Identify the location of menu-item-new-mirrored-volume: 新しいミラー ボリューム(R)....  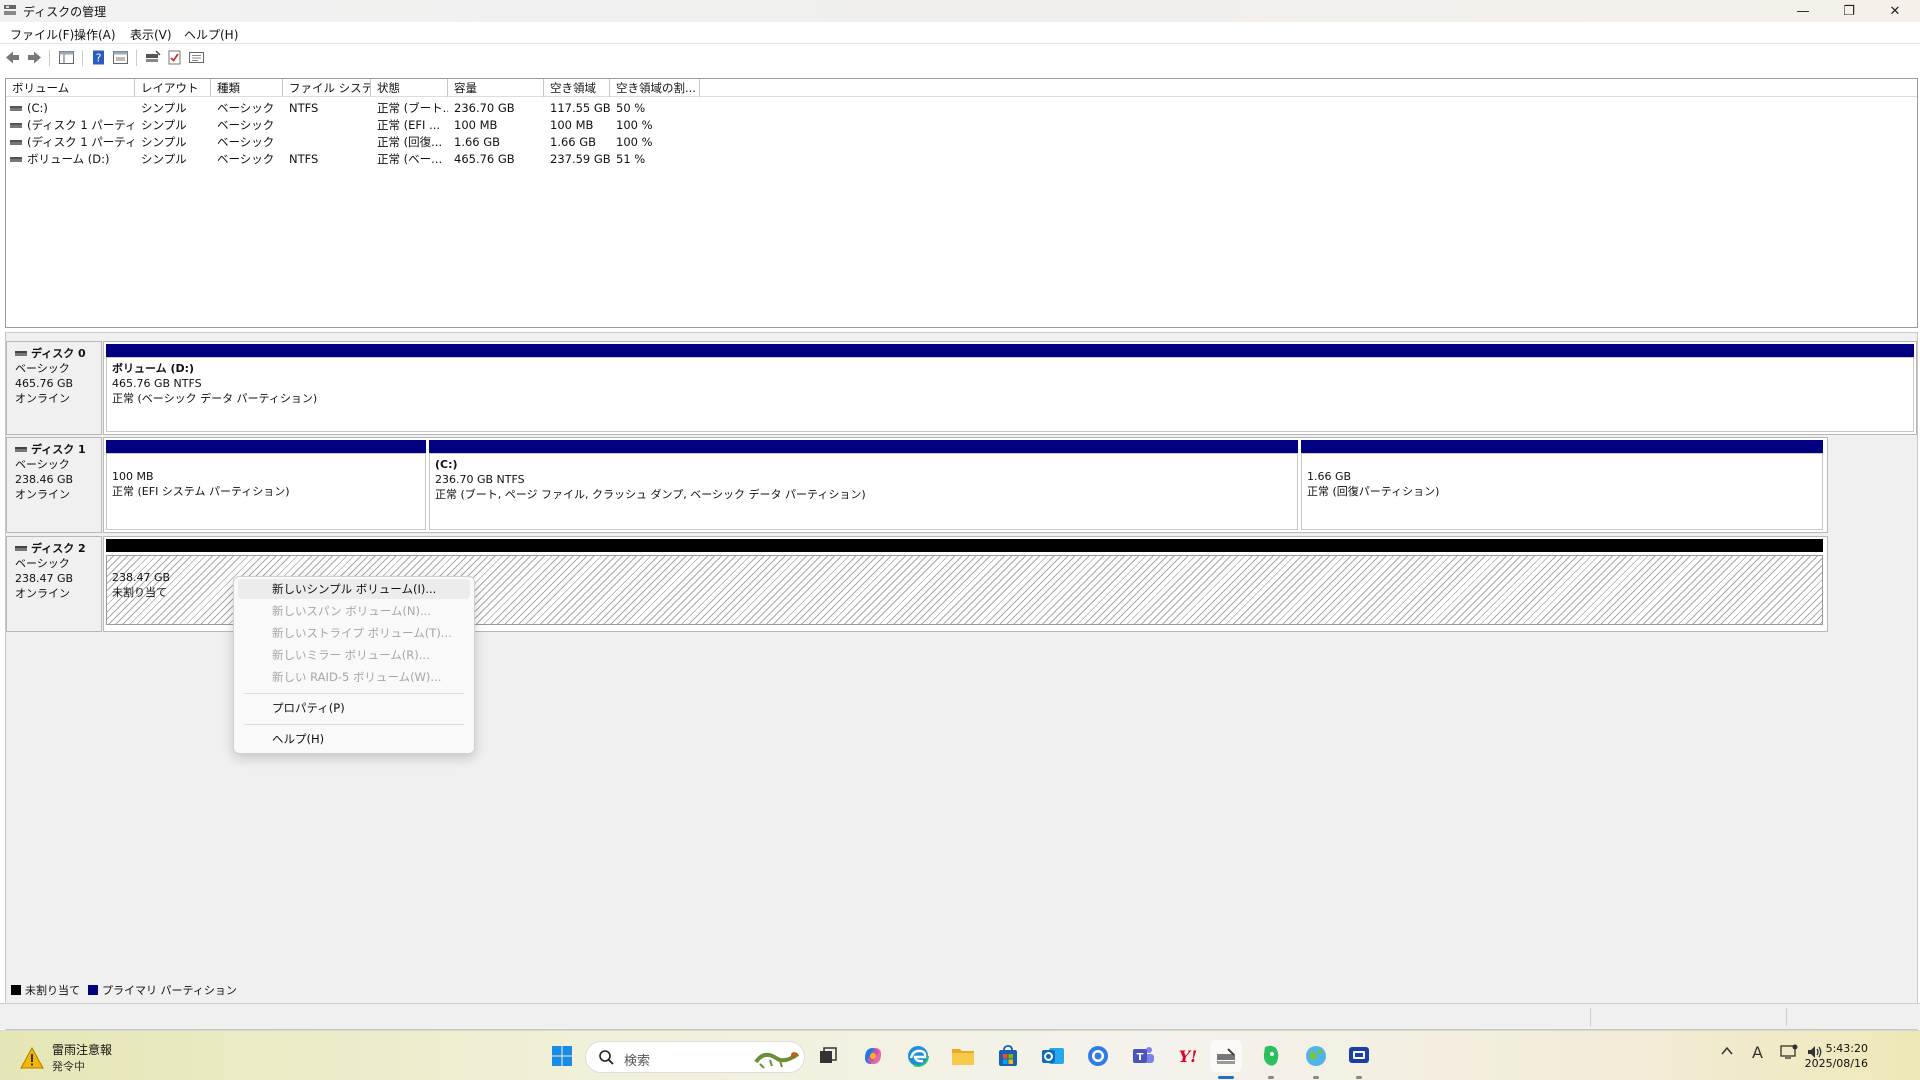
(354, 655).